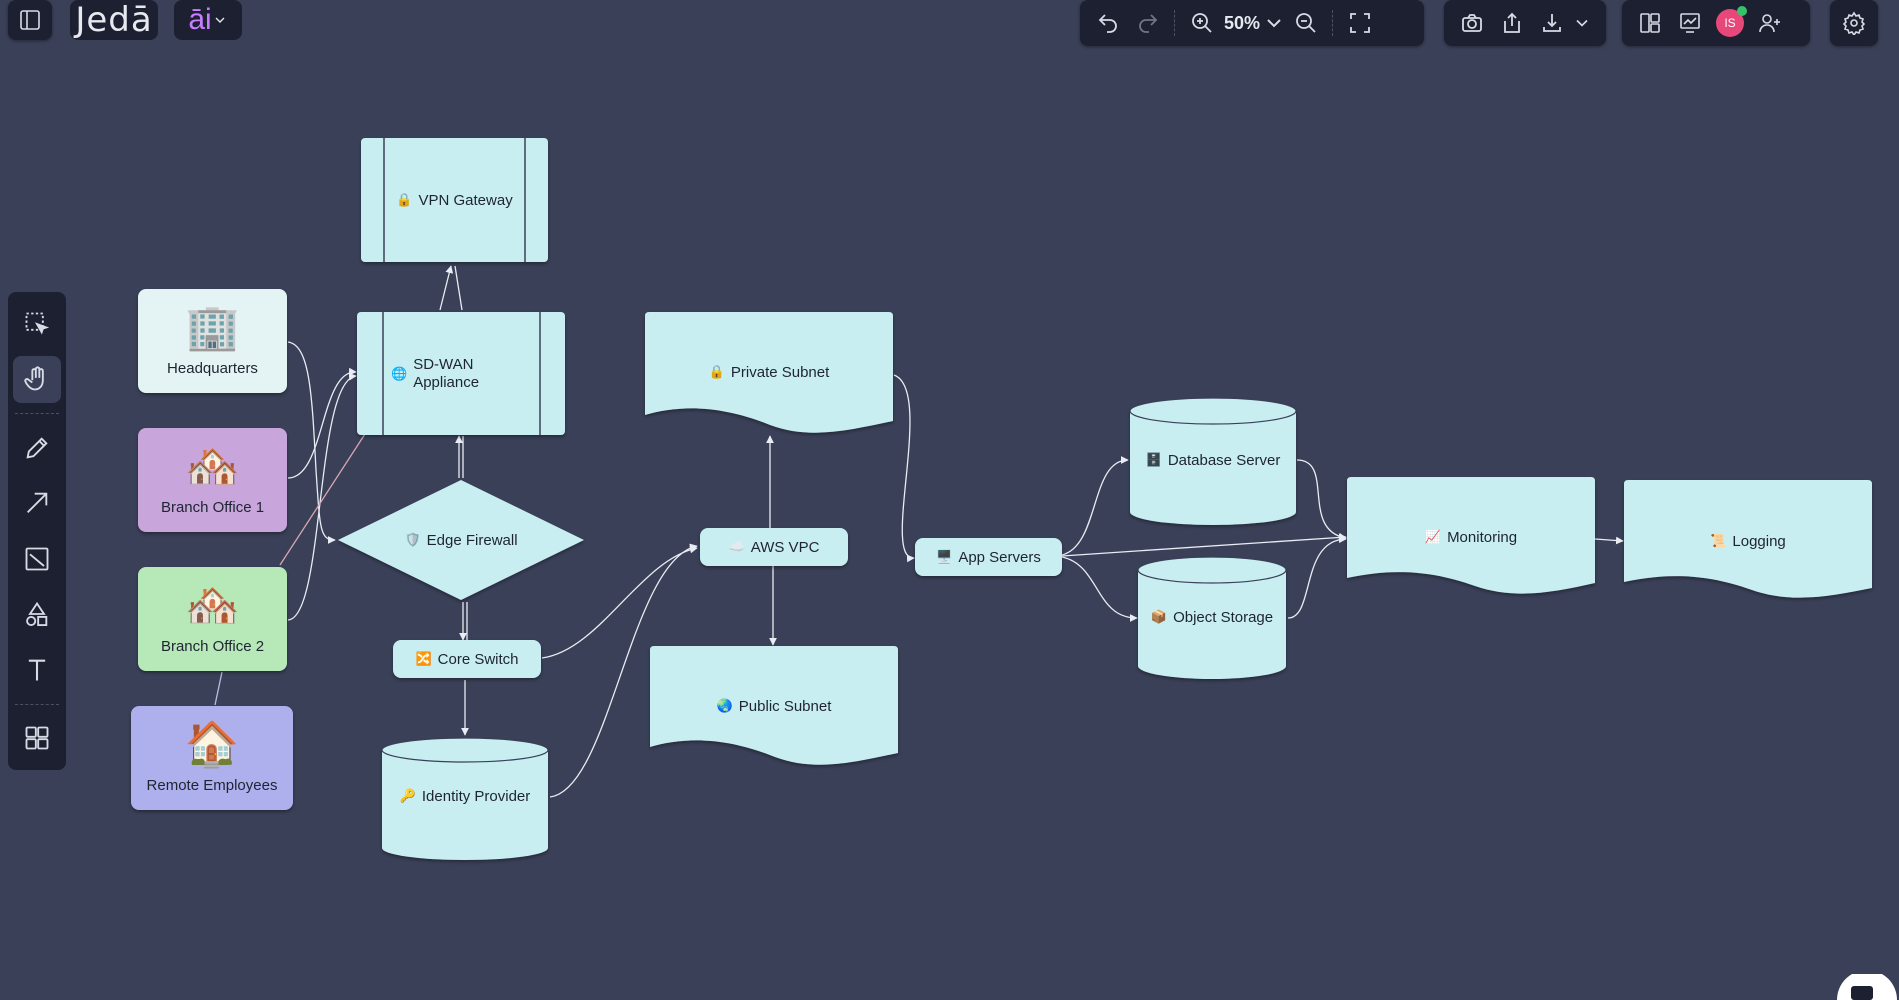 The height and width of the screenshot is (1000, 1899). Describe the element at coordinates (478, 659) in the screenshot. I see `core-switch-label: Core Switch` at that location.